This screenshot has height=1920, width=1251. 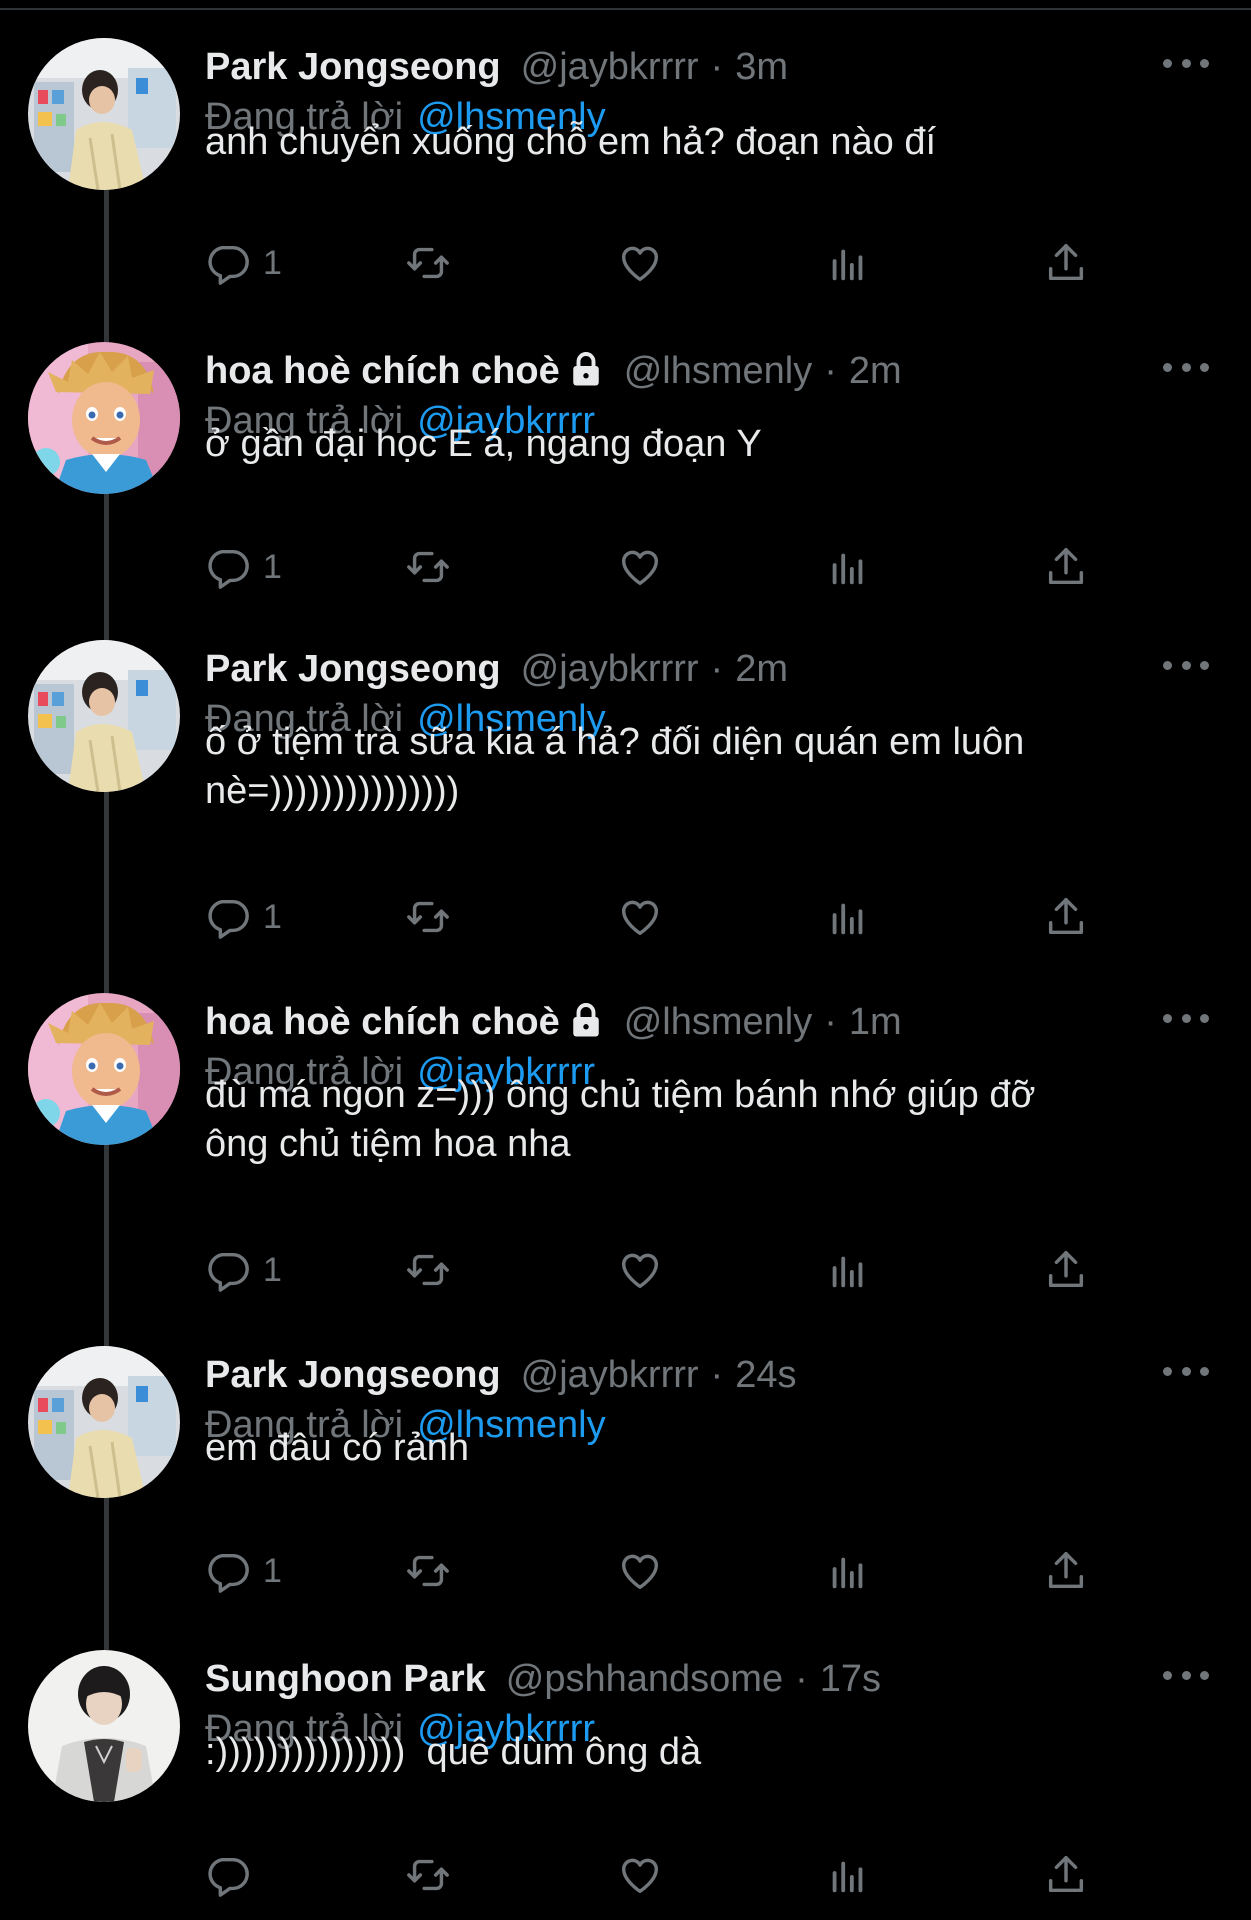 I want to click on tweet-header: hoa hoè chích choè @lhsmenly · 1m, so click(x=553, y=1022).